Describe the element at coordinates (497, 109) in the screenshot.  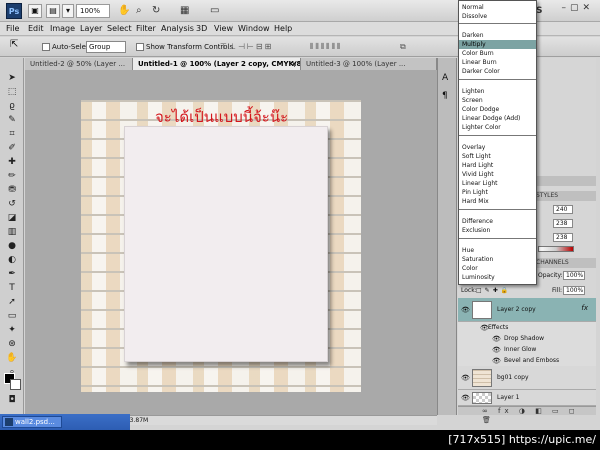
I see `blend-option: Color Dodge` at that location.